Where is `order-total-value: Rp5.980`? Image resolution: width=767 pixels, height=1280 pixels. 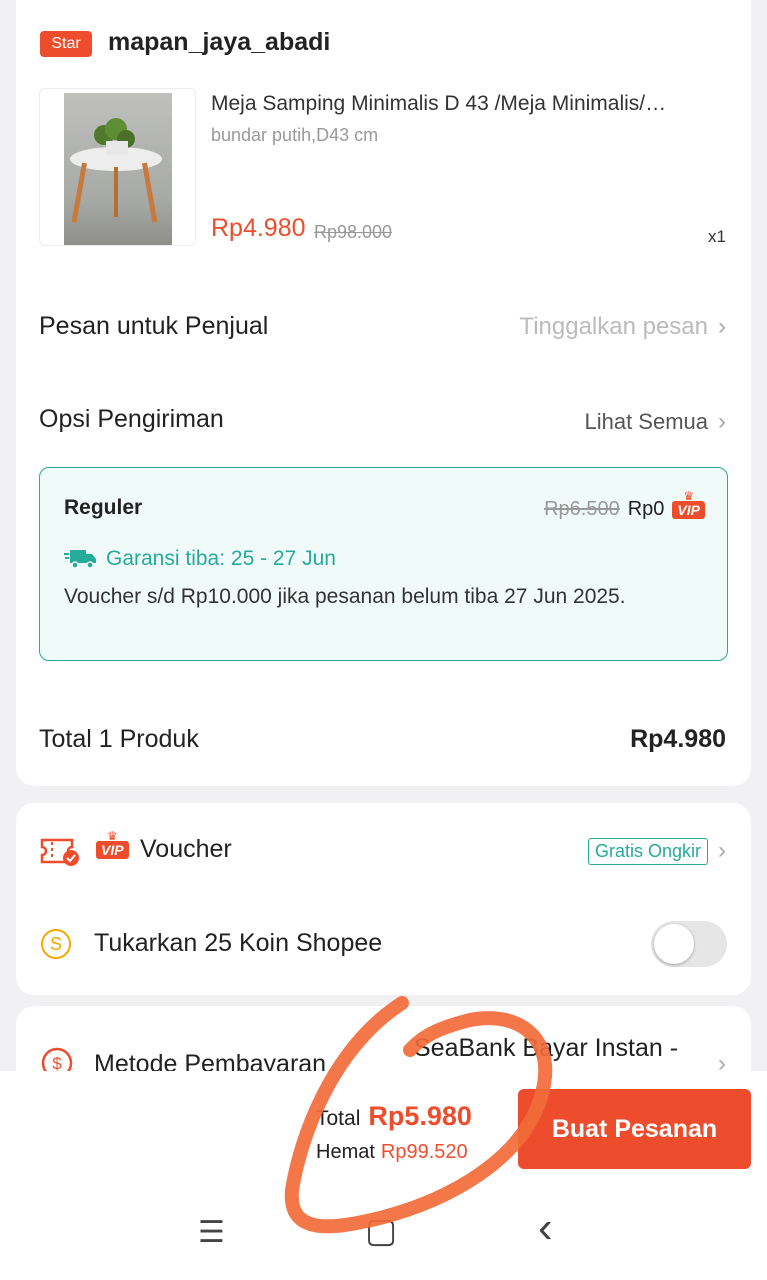 order-total-value: Rp5.980 is located at coordinates (420, 1116).